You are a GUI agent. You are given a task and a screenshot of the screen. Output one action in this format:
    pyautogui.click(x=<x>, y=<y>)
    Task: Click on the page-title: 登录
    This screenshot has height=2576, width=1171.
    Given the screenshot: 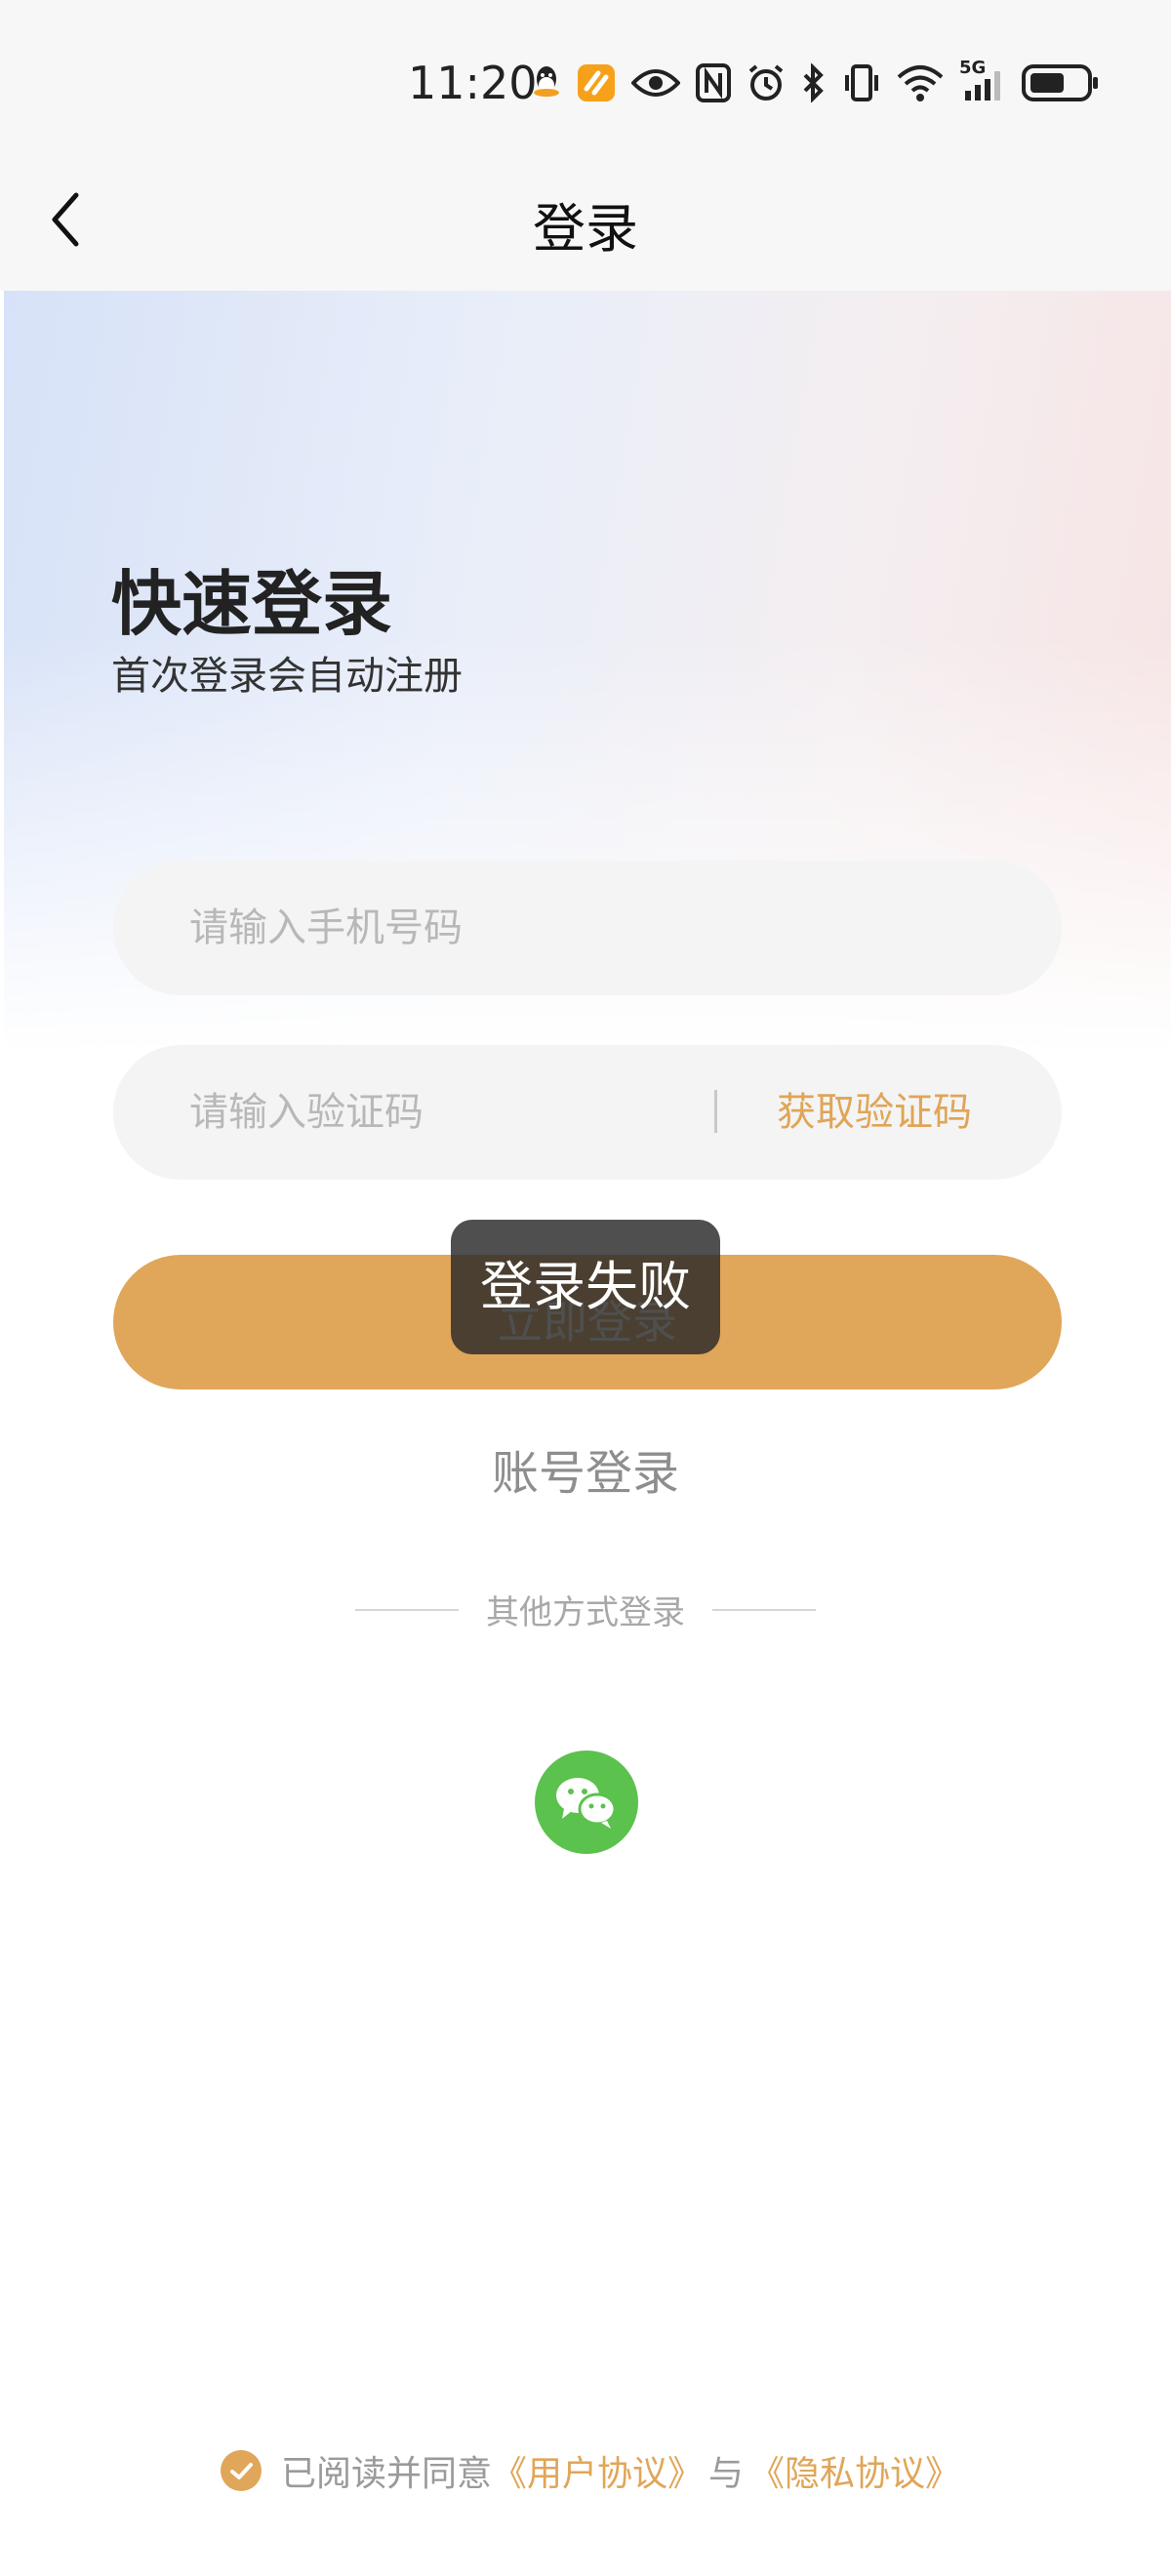 What is the action you would take?
    pyautogui.click(x=585, y=229)
    